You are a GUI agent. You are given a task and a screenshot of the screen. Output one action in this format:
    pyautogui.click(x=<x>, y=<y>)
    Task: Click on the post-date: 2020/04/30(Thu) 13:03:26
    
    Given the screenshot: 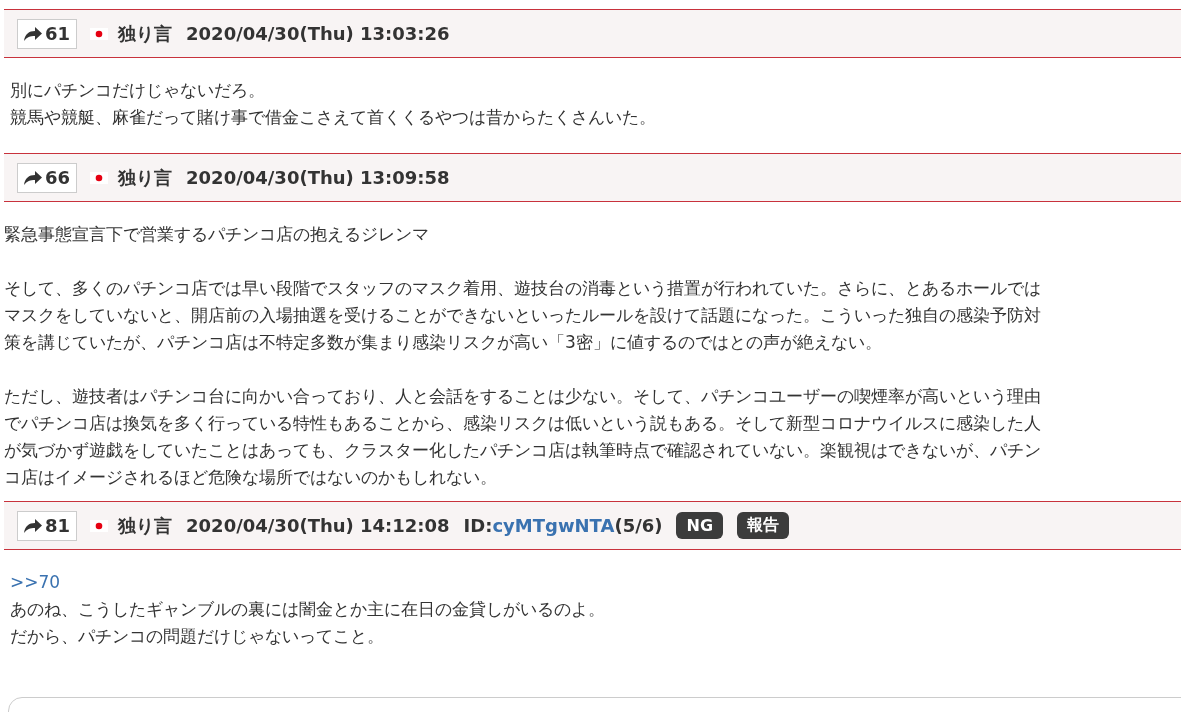 What is the action you would take?
    pyautogui.click(x=318, y=33)
    